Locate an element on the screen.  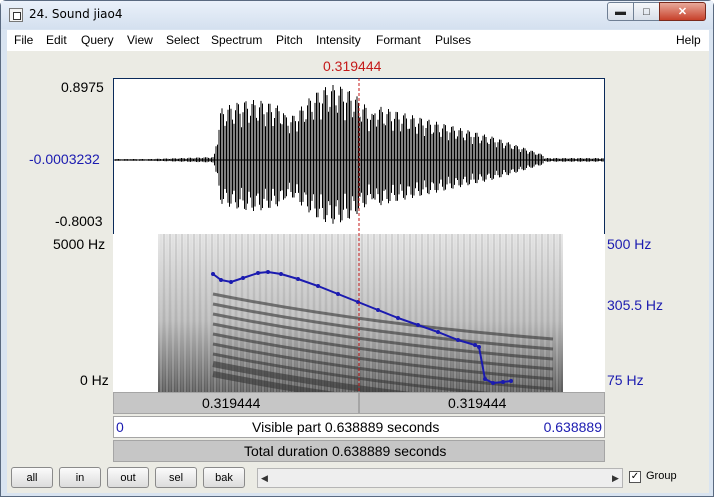
menu-pulses: Pulses is located at coordinates (453, 40).